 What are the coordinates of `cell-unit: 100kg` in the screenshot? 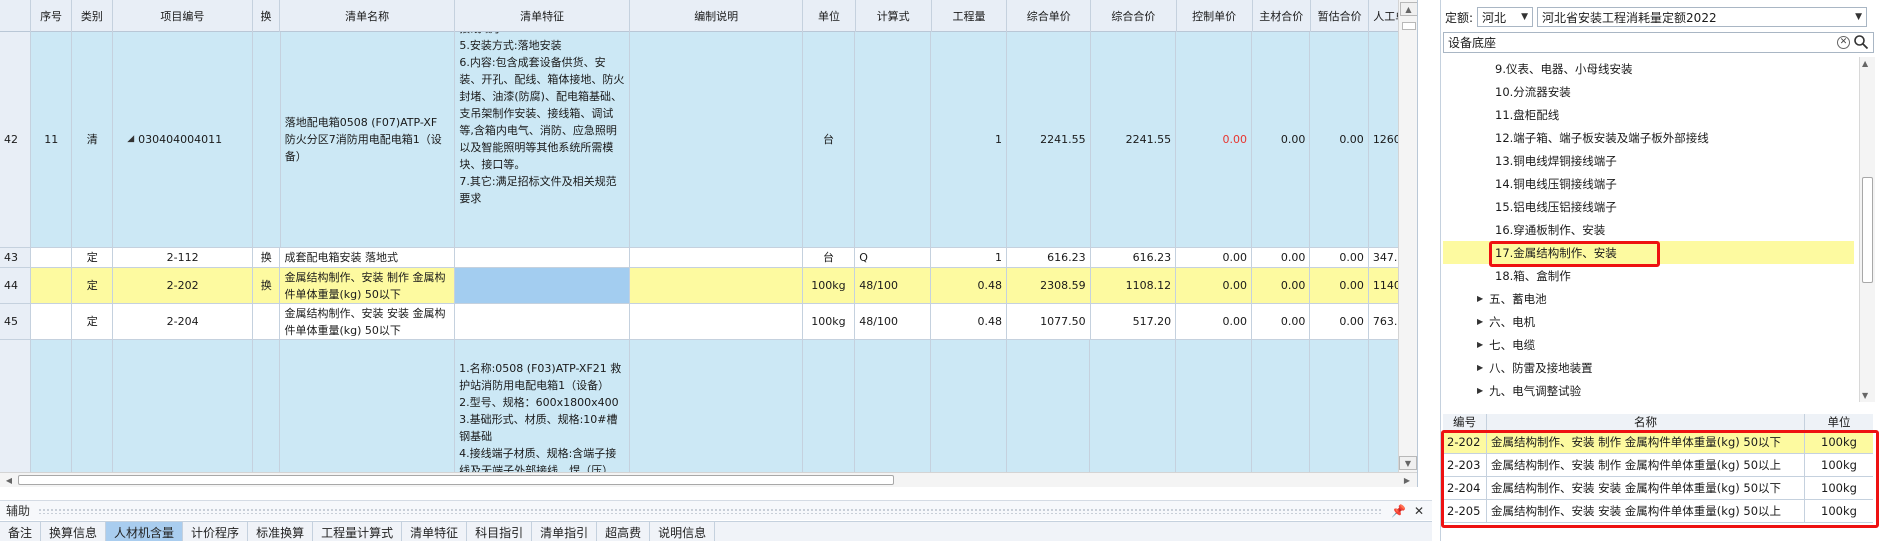 It's located at (829, 321).